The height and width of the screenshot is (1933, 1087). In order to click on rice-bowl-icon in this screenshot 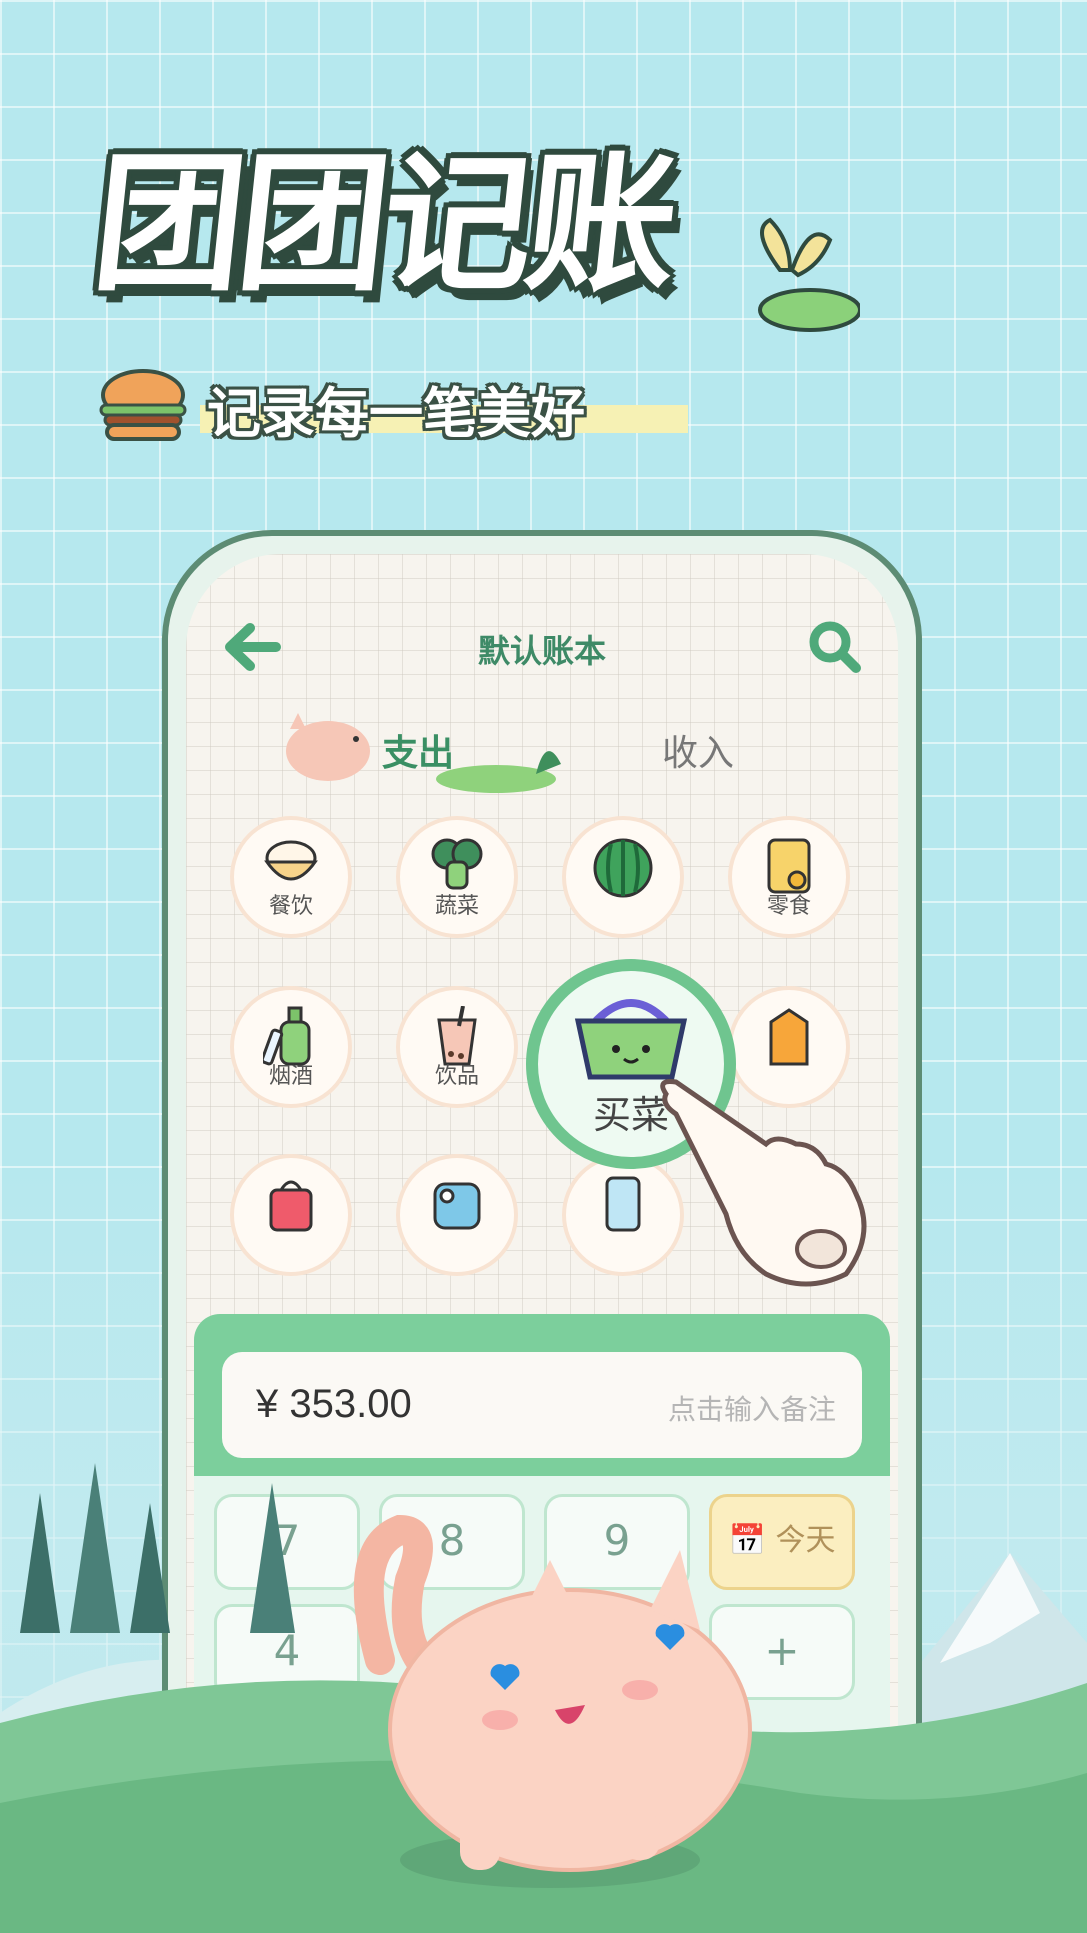, I will do `click(291, 860)`.